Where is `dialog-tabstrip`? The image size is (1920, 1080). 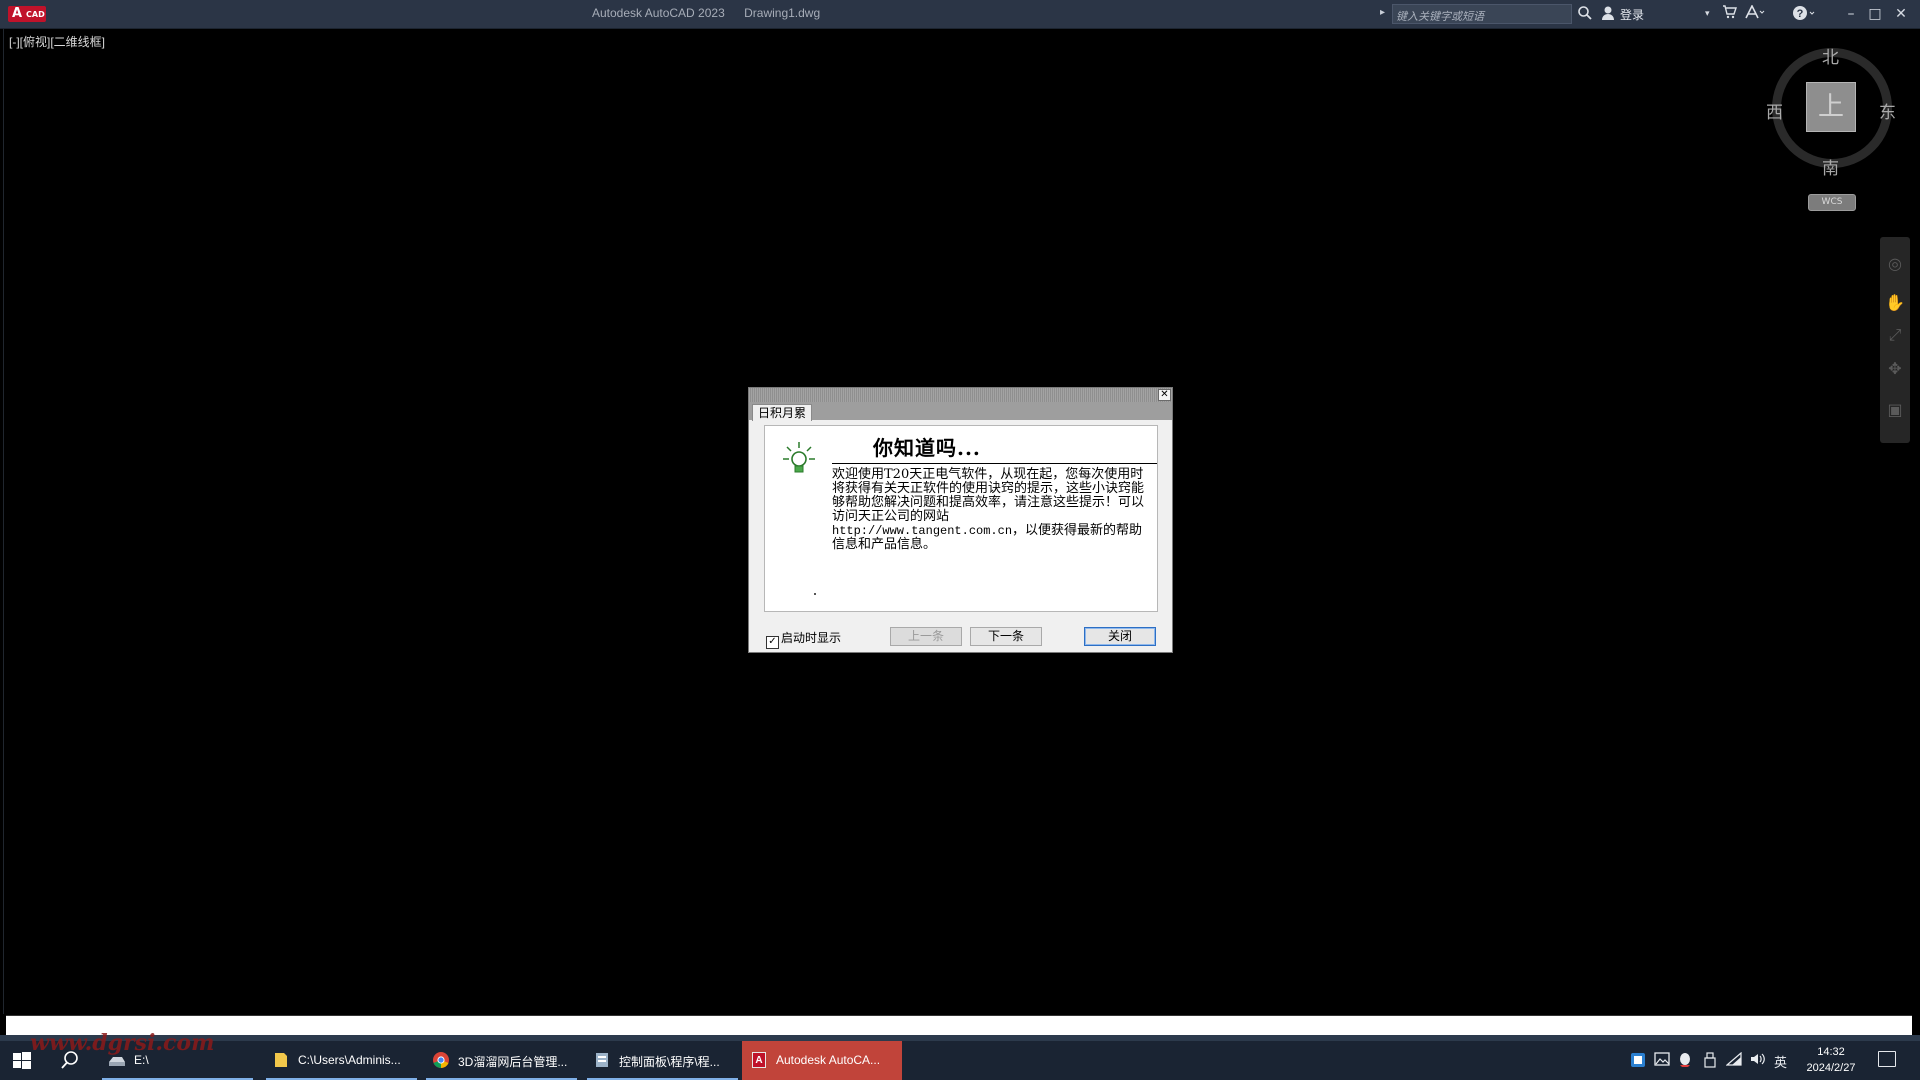 dialog-tabstrip is located at coordinates (960, 411).